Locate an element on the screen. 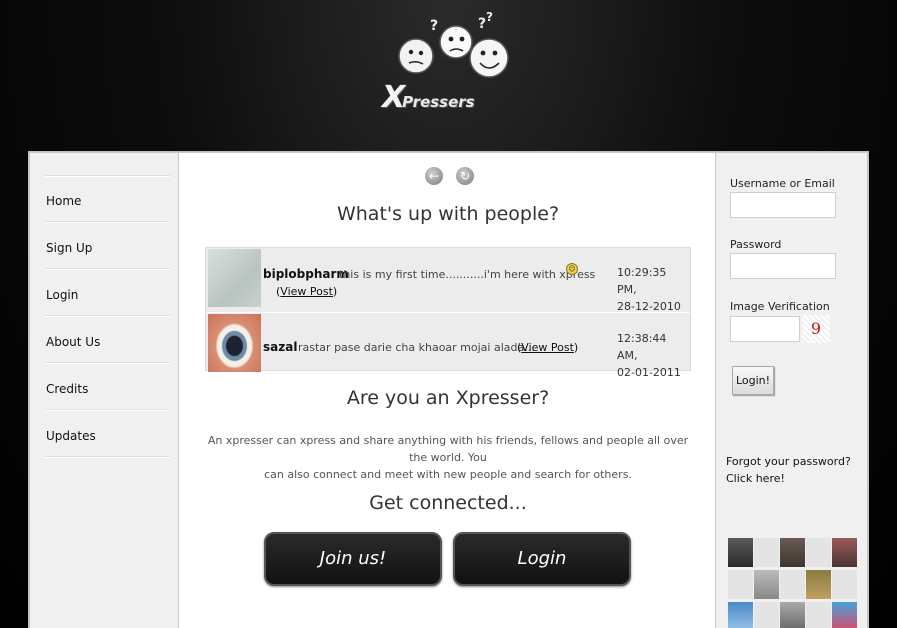  username-field is located at coordinates (783, 205).